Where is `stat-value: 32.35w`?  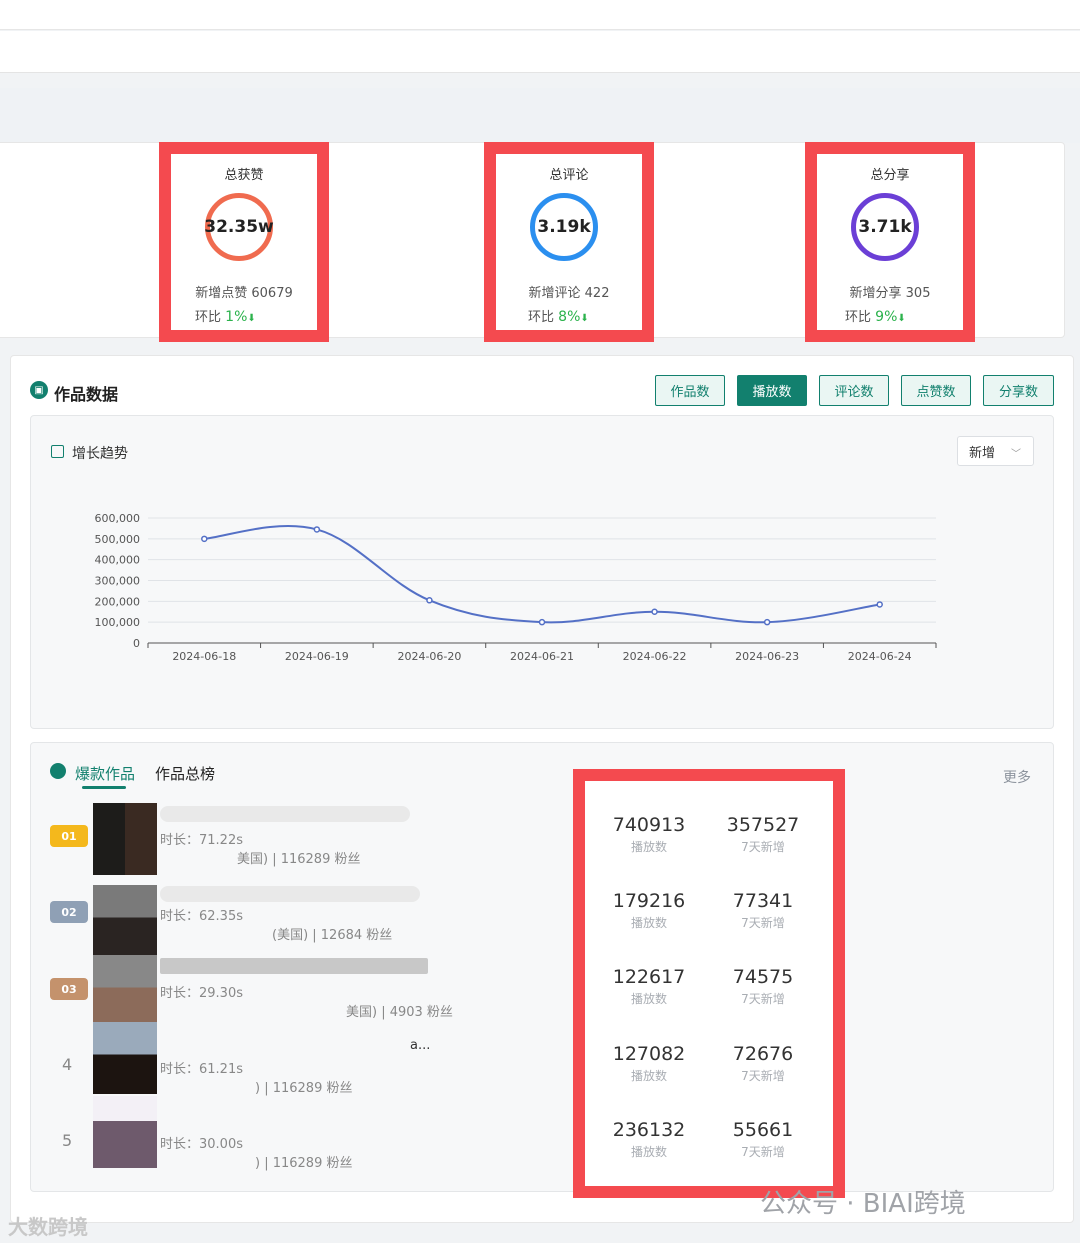
stat-value: 32.35w is located at coordinates (239, 227).